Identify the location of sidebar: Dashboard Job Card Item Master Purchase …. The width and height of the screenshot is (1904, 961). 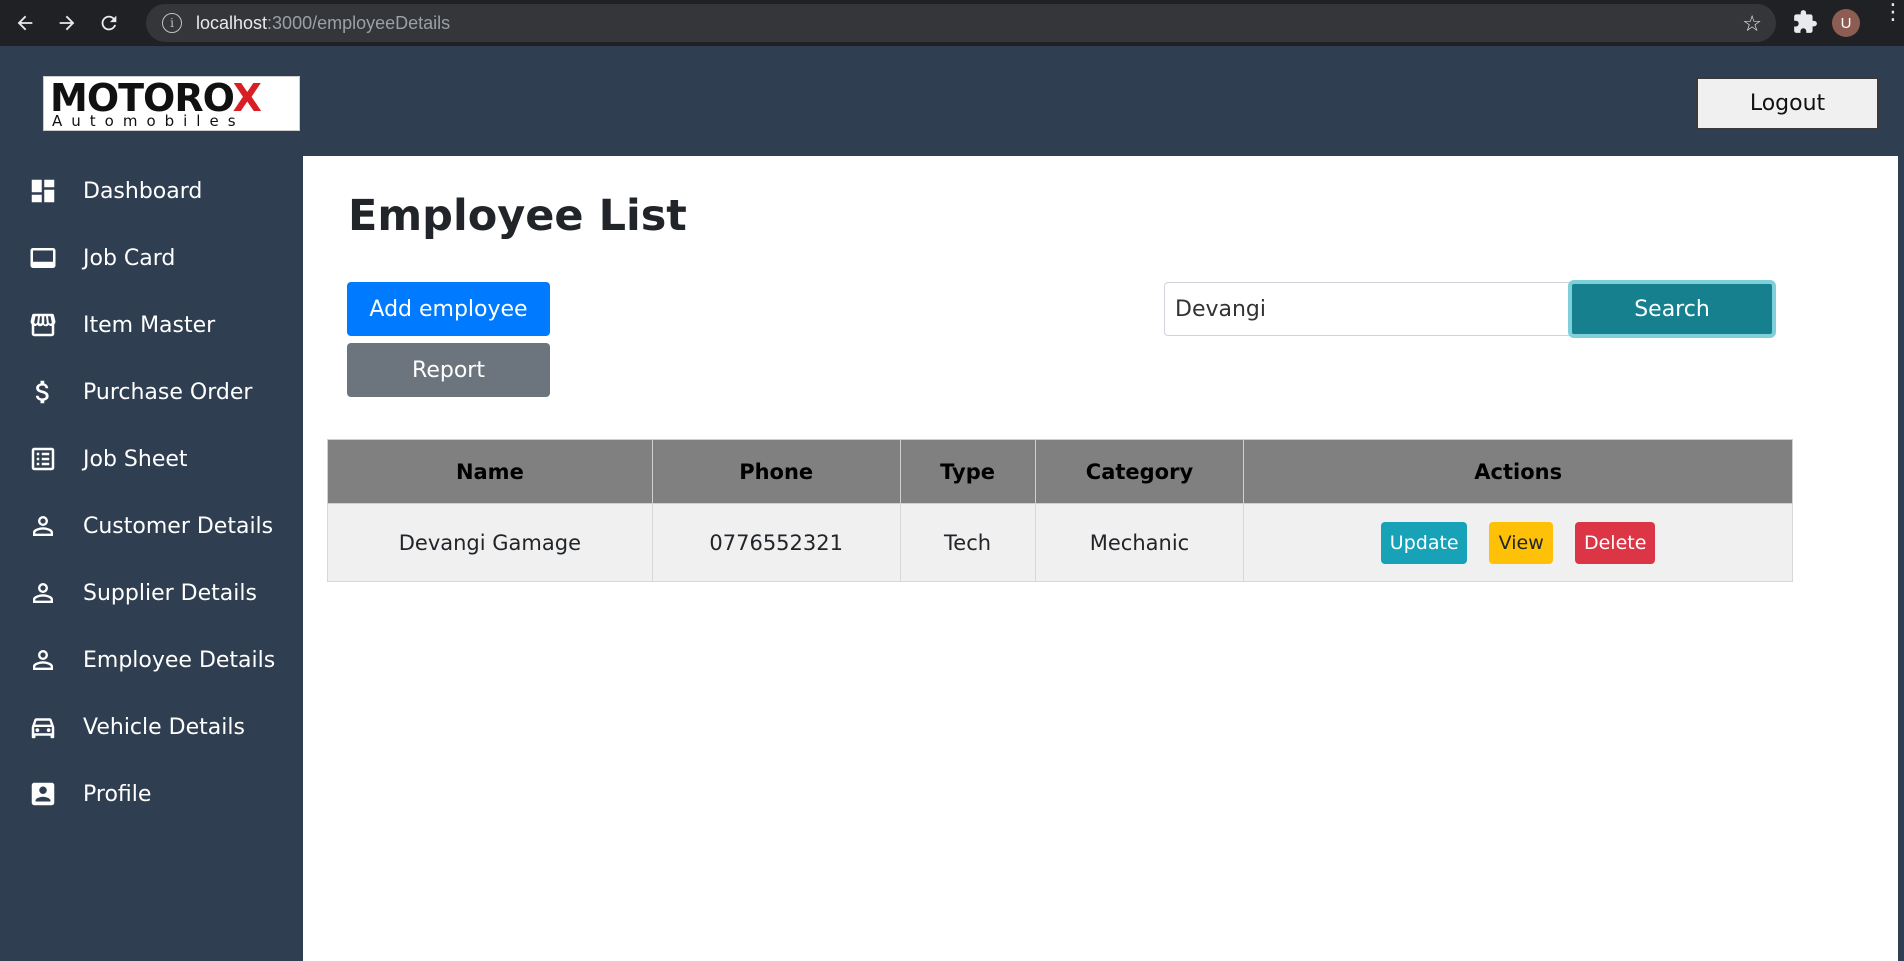
(151, 558).